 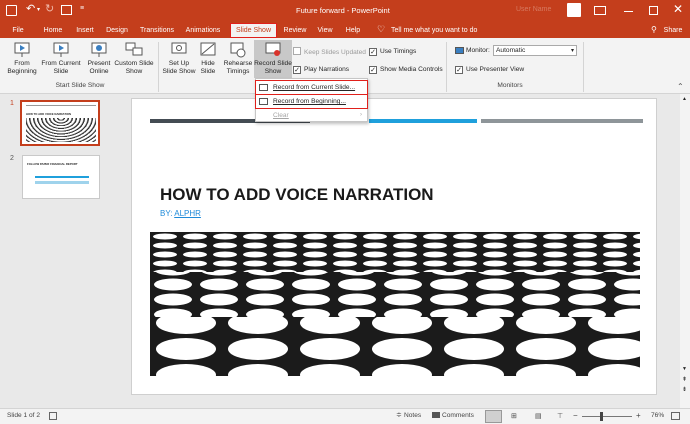 I want to click on share-button: Share, so click(x=673, y=30).